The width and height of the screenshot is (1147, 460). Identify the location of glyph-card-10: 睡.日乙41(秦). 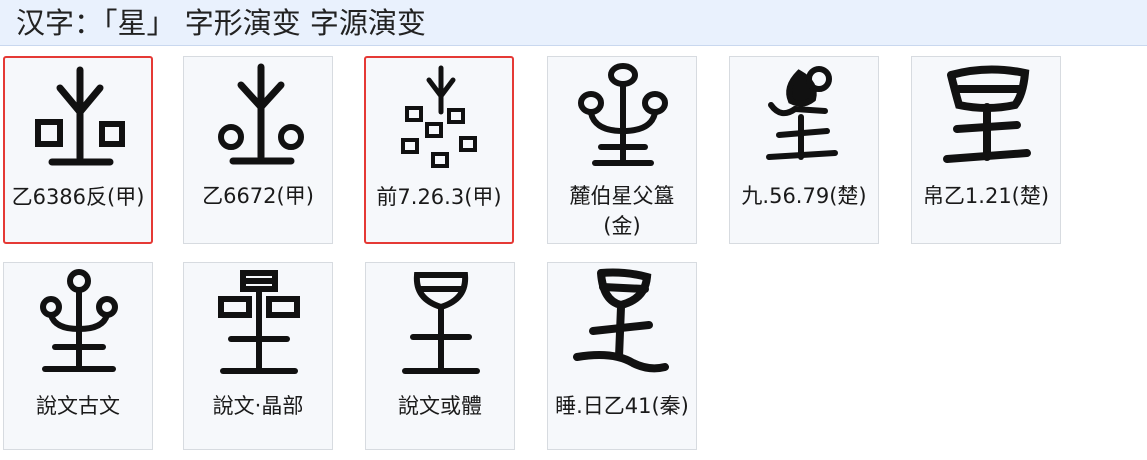
(622, 356).